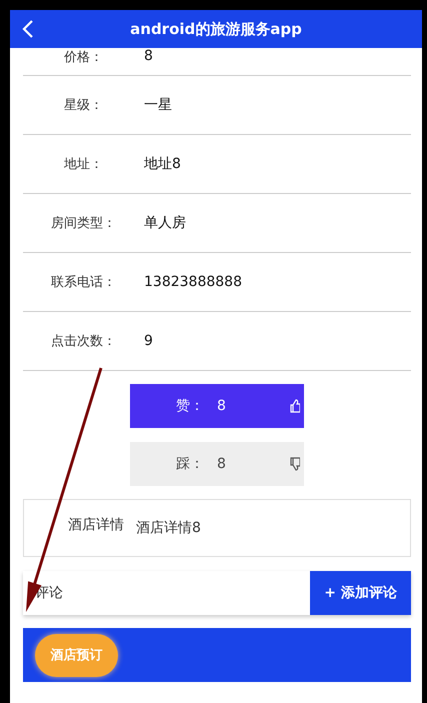 Image resolution: width=427 pixels, height=703 pixels. What do you see at coordinates (165, 223) in the screenshot?
I see `field-value: 单人房` at bounding box center [165, 223].